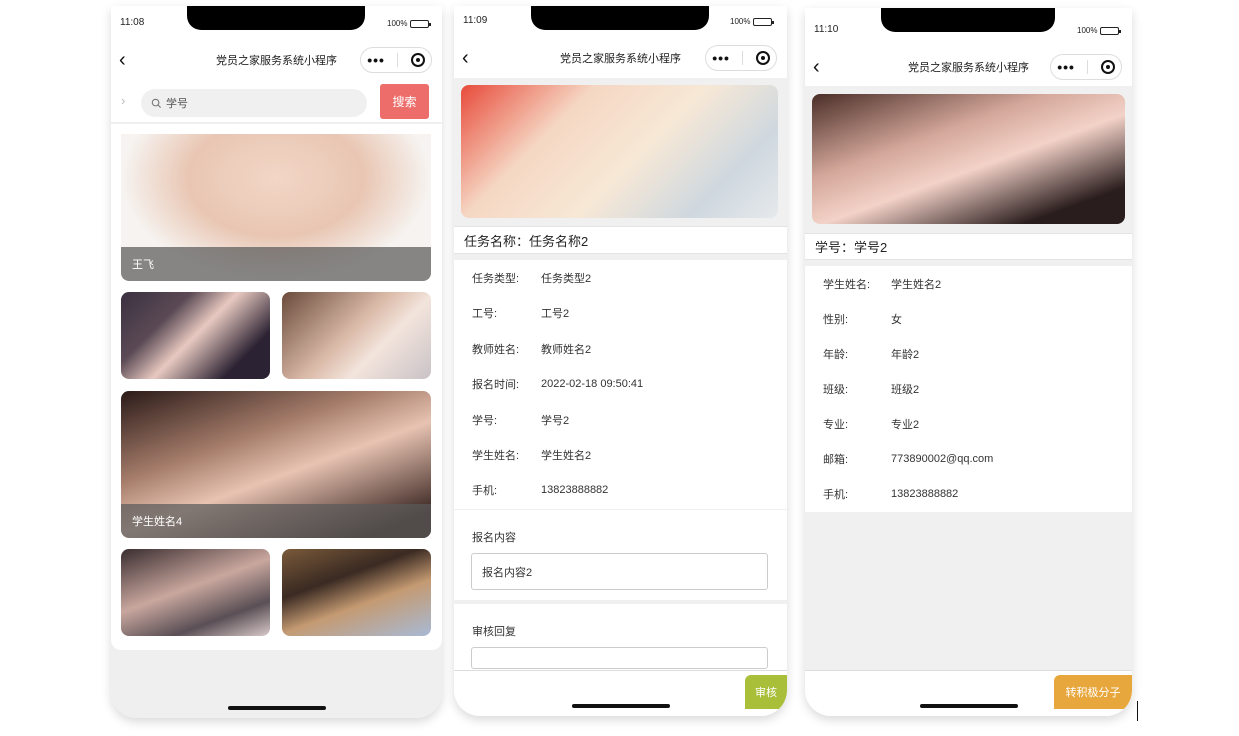 Image resolution: width=1239 pixels, height=736 pixels. Describe the element at coordinates (276, 521) in the screenshot. I see `student-name: 学生姓名4` at that location.